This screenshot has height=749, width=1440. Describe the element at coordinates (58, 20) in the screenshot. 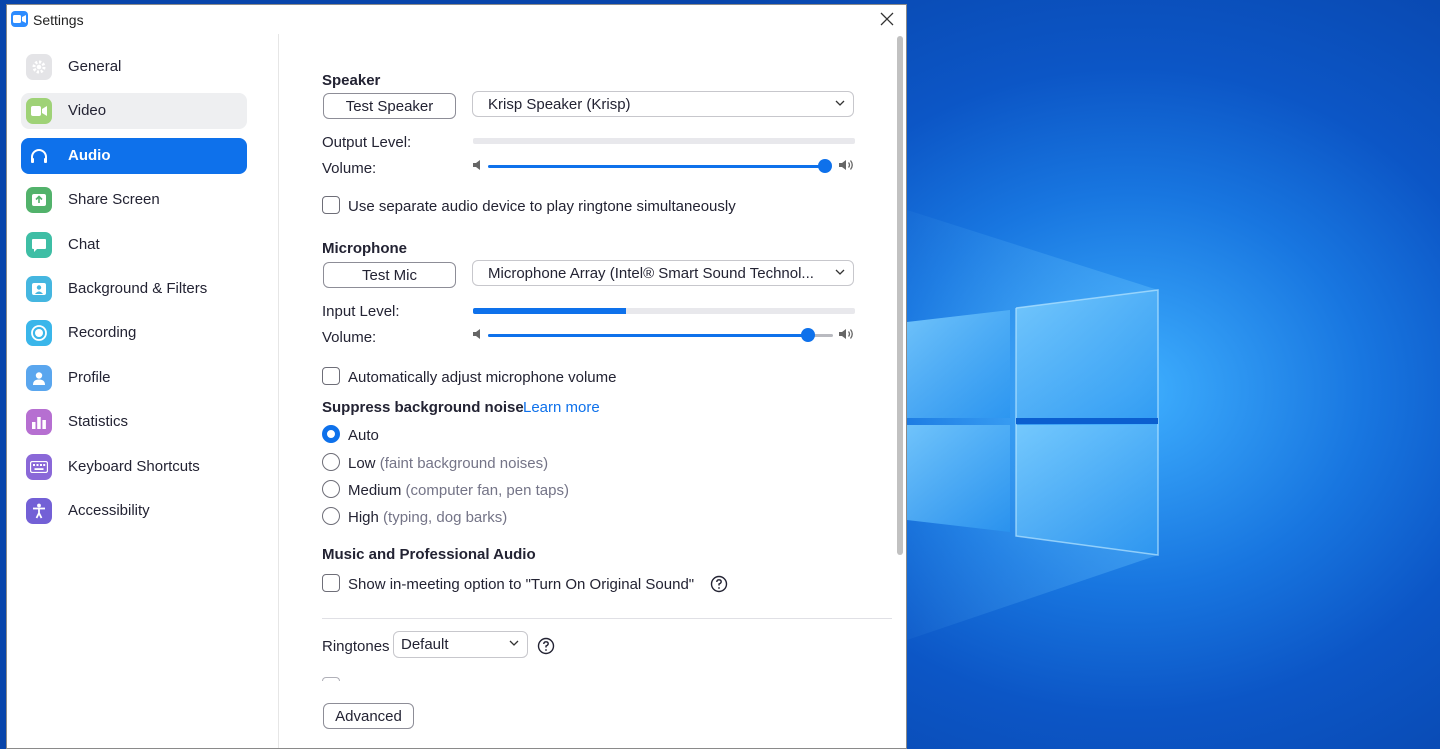

I see `window-title: Settings` at that location.